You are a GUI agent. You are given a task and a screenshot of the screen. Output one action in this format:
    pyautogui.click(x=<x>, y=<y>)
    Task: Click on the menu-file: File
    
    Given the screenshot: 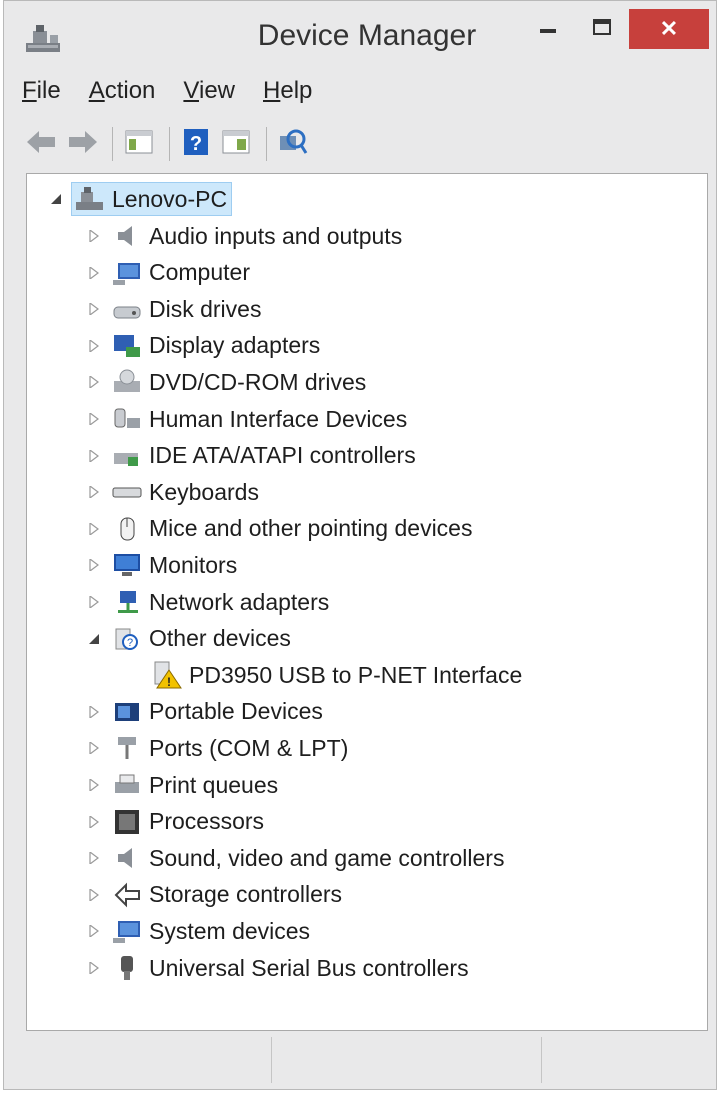 What is the action you would take?
    pyautogui.click(x=41, y=95)
    